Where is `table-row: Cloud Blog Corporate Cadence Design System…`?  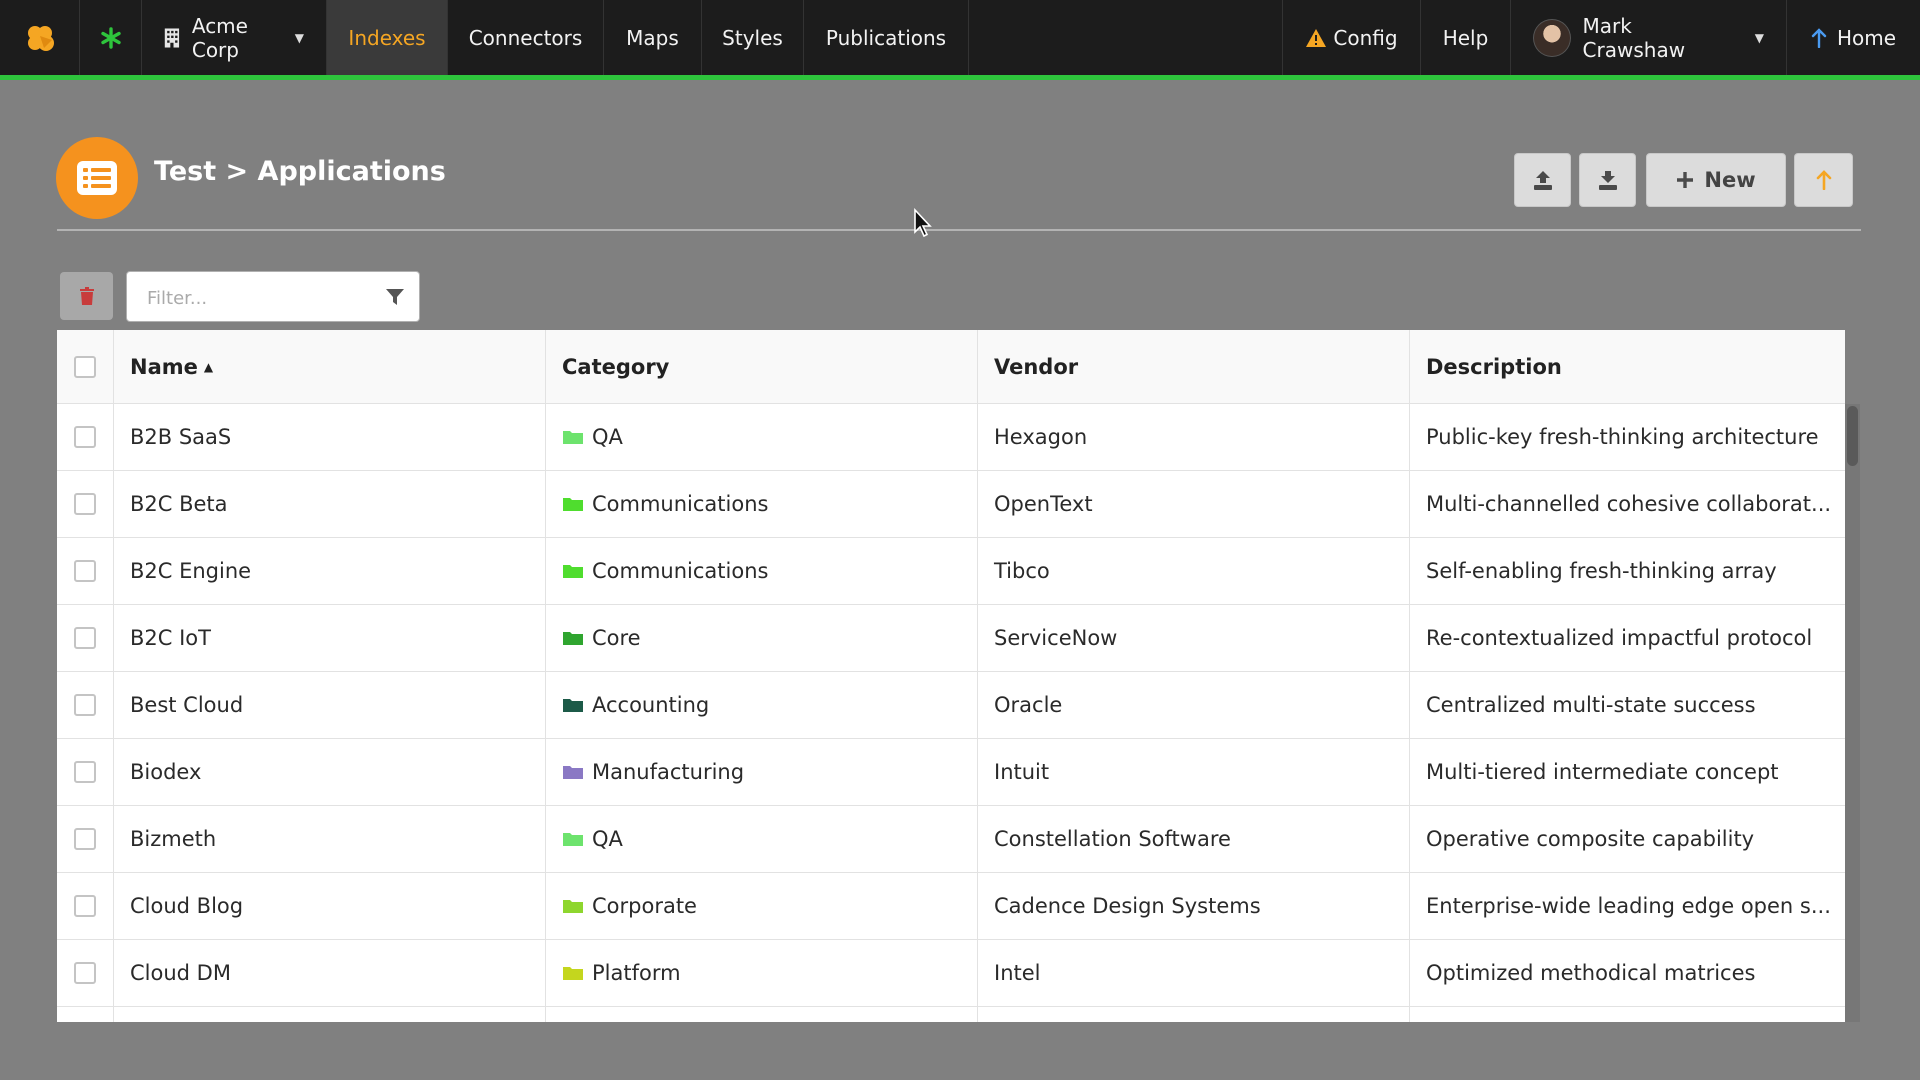 table-row: Cloud Blog Corporate Cadence Design System… is located at coordinates (951, 906).